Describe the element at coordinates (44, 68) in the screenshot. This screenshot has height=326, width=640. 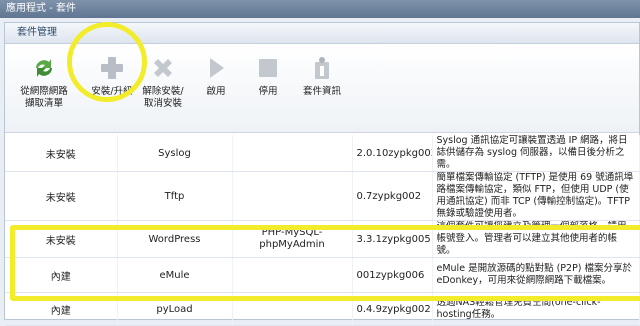
I see `refresh-icon` at that location.